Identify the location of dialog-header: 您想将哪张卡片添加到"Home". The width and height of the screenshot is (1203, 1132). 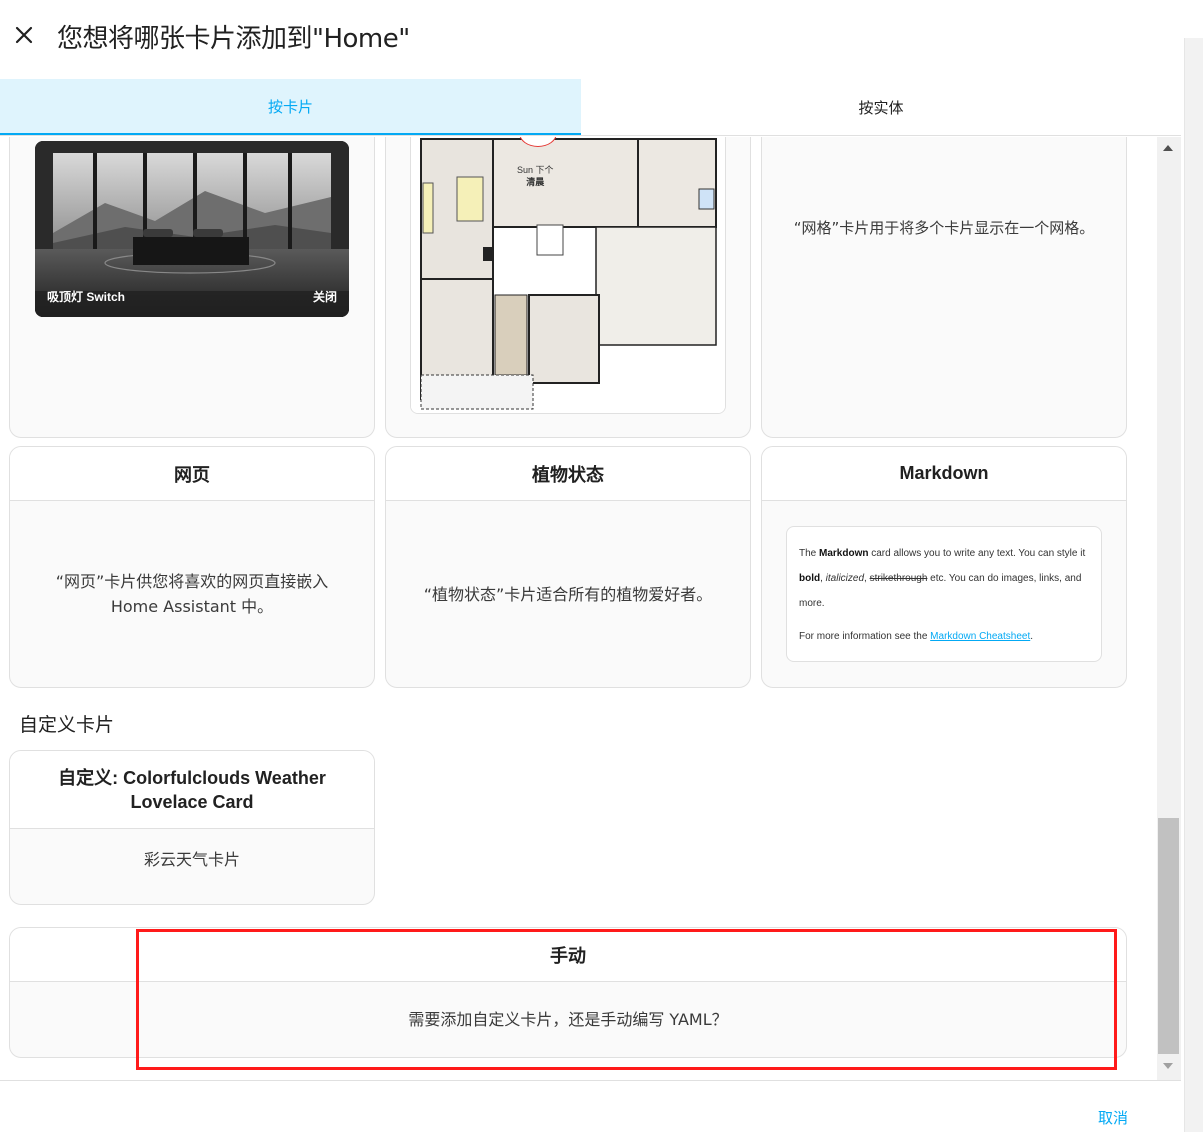
(590, 39).